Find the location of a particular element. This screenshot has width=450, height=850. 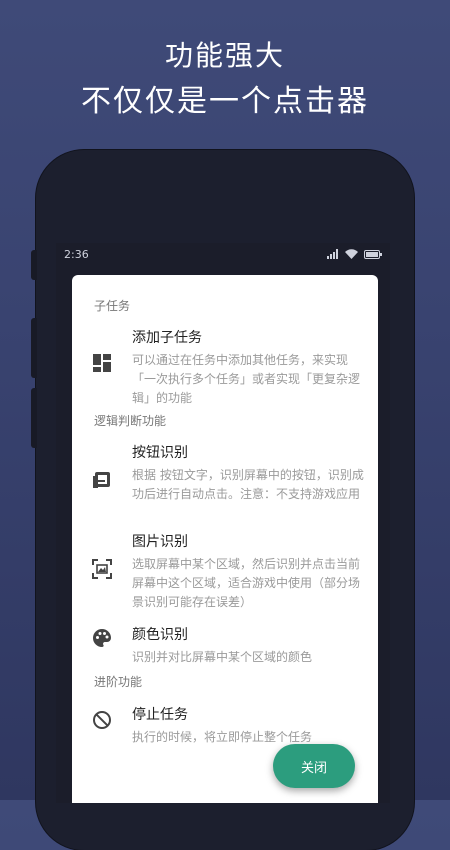

feature-desc: 根据 按钮文字，识别屏幕中的按钮，识别成功后进行自动点击。注意：不支持游戏应用 is located at coordinates (248, 484).